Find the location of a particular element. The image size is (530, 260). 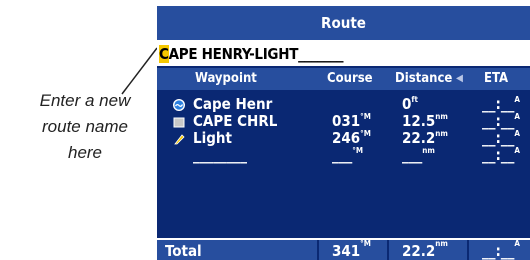

page-title: Route is located at coordinates (343, 23).